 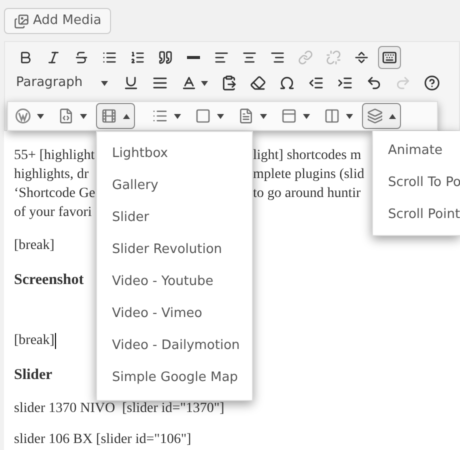 I want to click on add-media-button: Add Media, so click(x=58, y=21).